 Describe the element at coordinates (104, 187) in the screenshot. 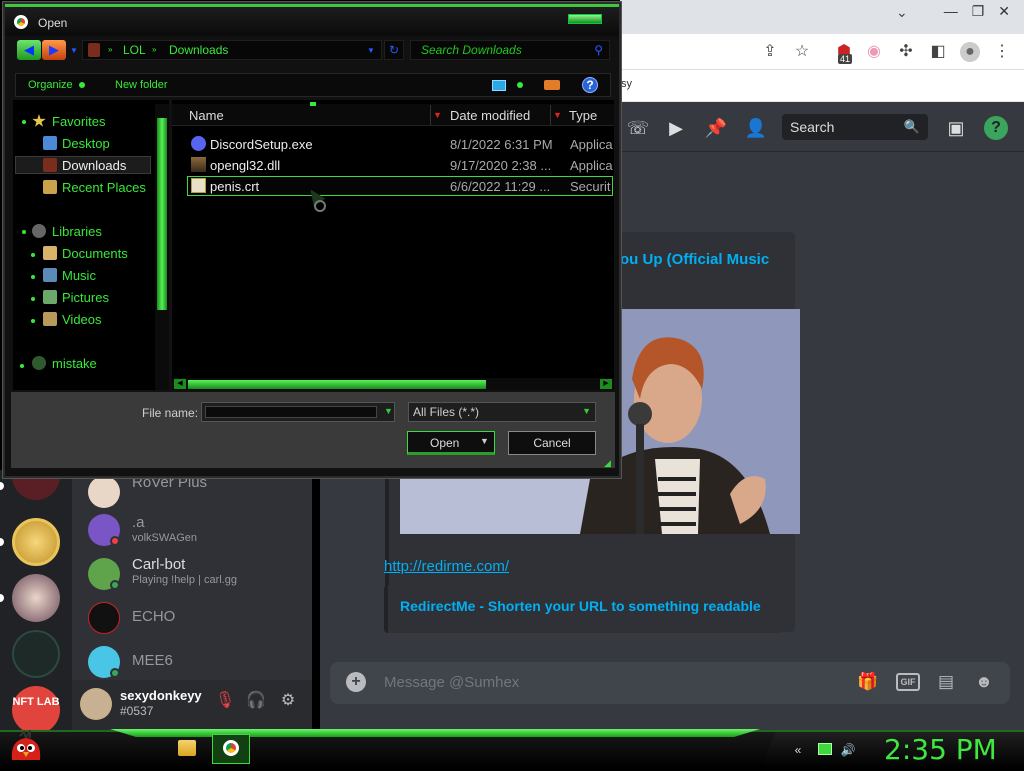

I see `nav-recent-places: Recent Places` at that location.